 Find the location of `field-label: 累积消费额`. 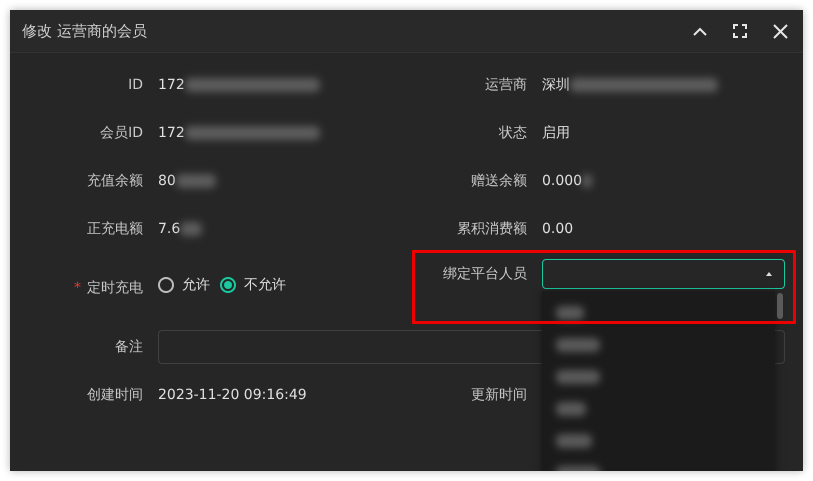

field-label: 累积消费额 is located at coordinates (492, 229).